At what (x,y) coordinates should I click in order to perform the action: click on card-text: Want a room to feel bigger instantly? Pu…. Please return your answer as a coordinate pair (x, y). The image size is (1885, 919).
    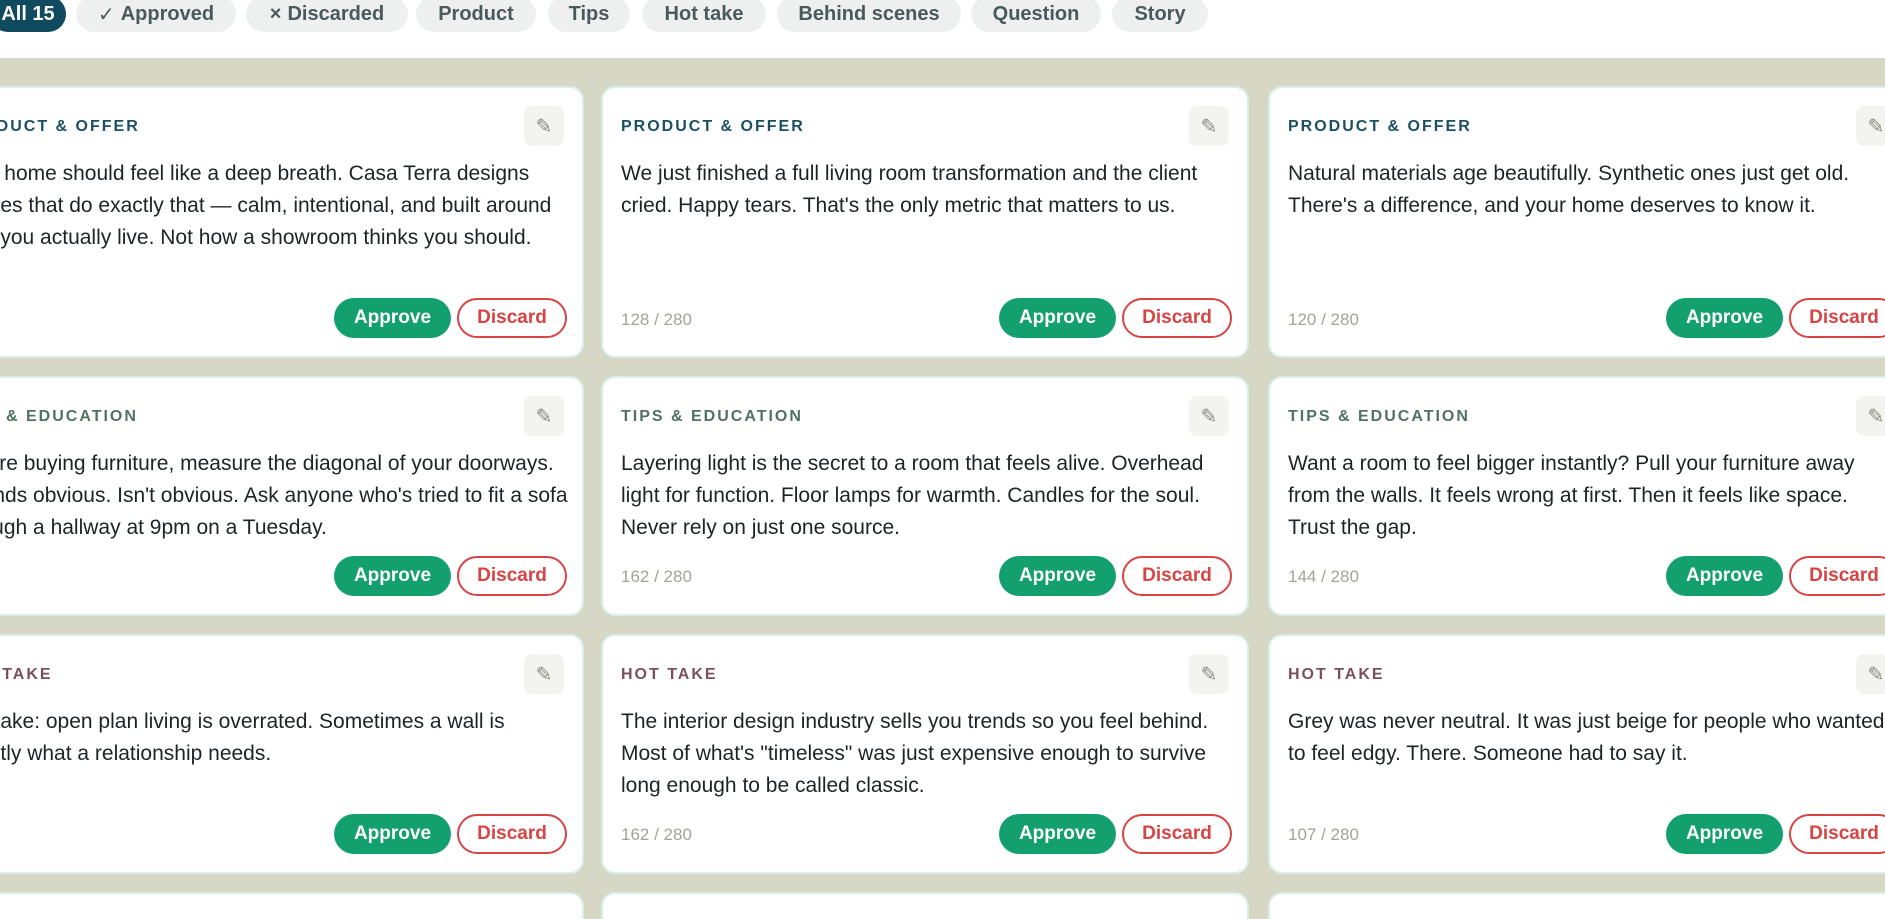
    Looking at the image, I should click on (1571, 495).